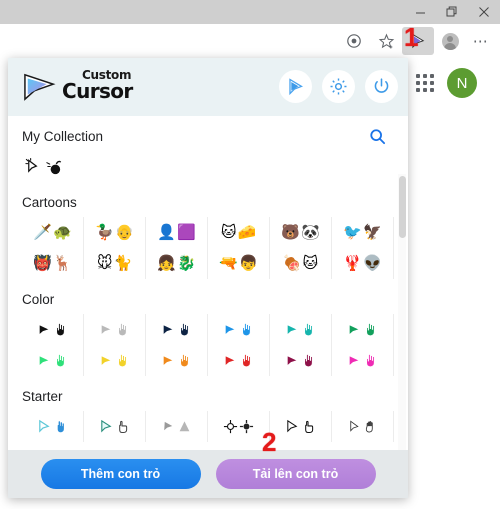 Image resolution: width=500 pixels, height=509 pixels. What do you see at coordinates (62, 232) in the screenshot?
I see `cursor-glyph: 🐢` at bounding box center [62, 232].